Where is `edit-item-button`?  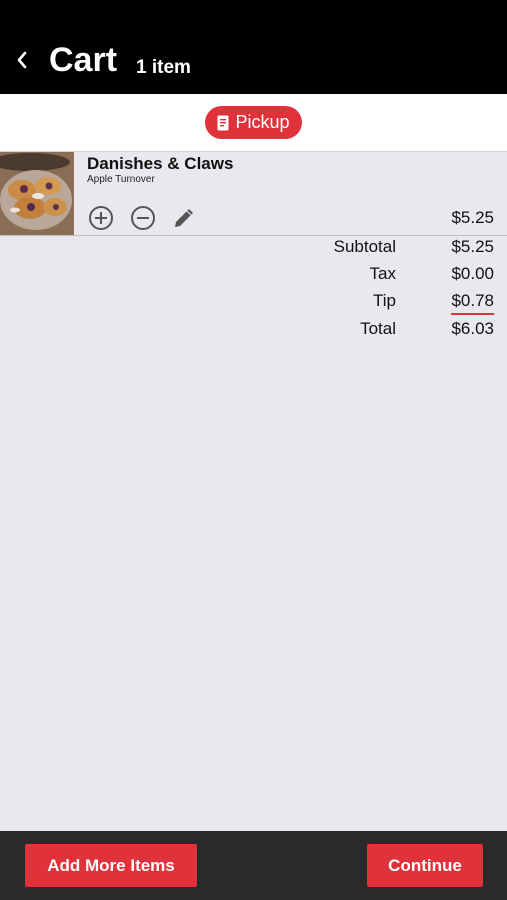 edit-item-button is located at coordinates (184, 218).